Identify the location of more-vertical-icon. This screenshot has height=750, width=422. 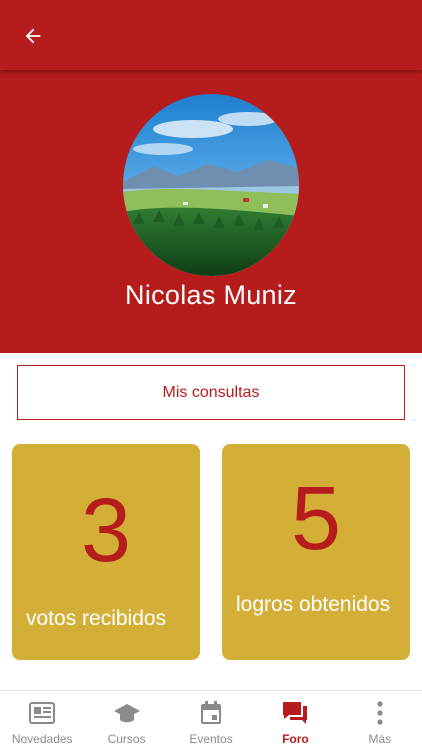
(380, 713).